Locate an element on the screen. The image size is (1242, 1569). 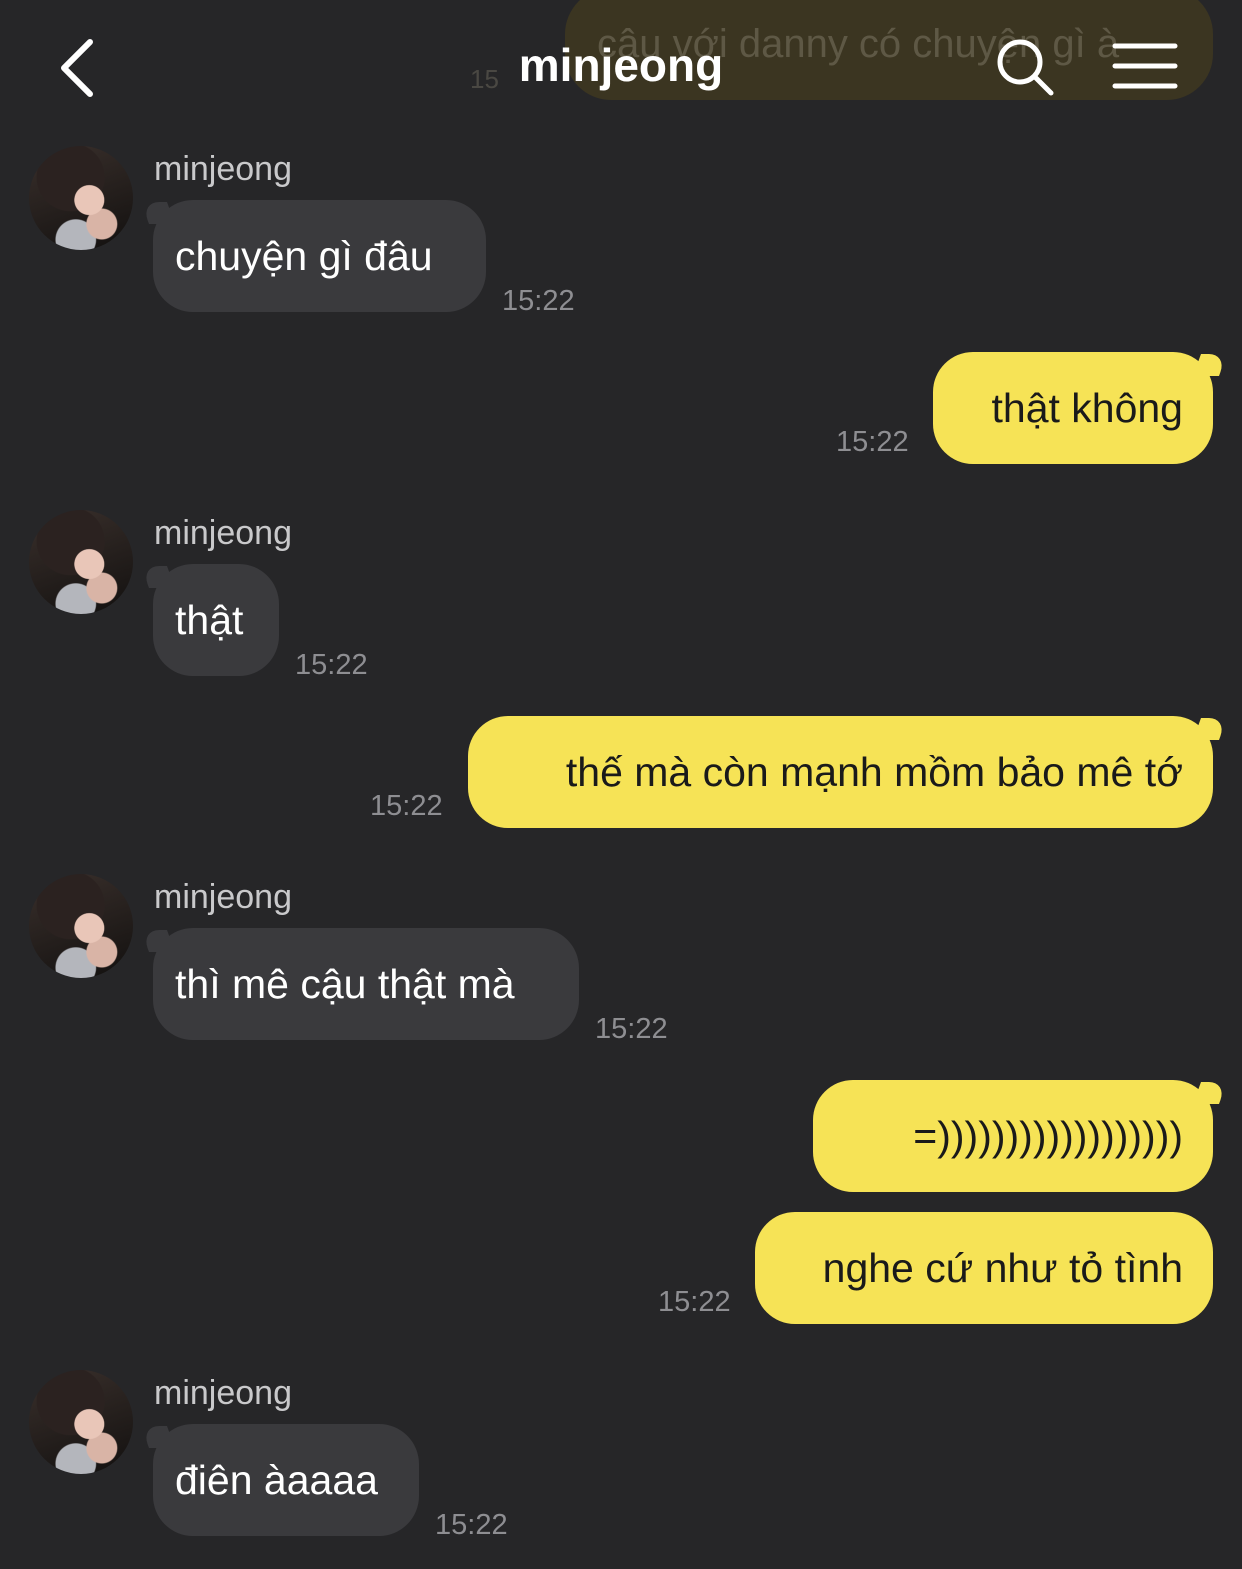
search-button is located at coordinates (1025, 67).